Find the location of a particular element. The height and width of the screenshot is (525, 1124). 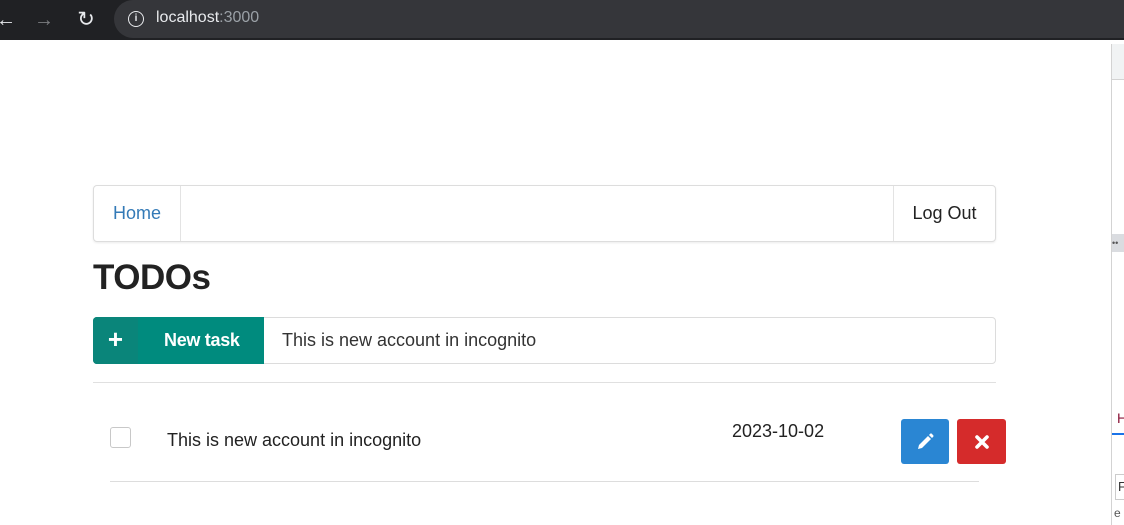

navbar: Home Log Out is located at coordinates (544, 213).